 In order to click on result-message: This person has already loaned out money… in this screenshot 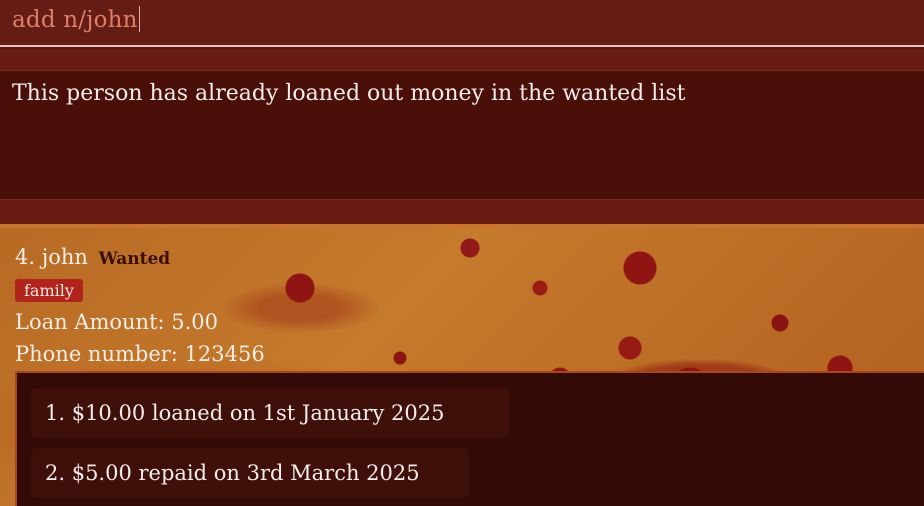, I will do `click(349, 93)`.